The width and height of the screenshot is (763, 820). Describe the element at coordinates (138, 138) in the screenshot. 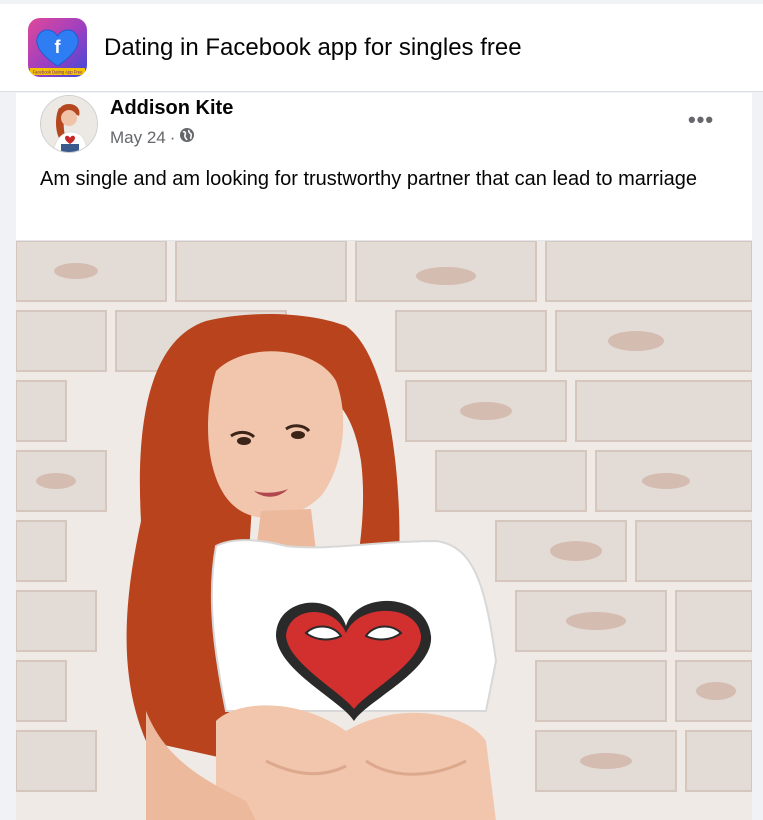

I see `post-date: May 24` at that location.